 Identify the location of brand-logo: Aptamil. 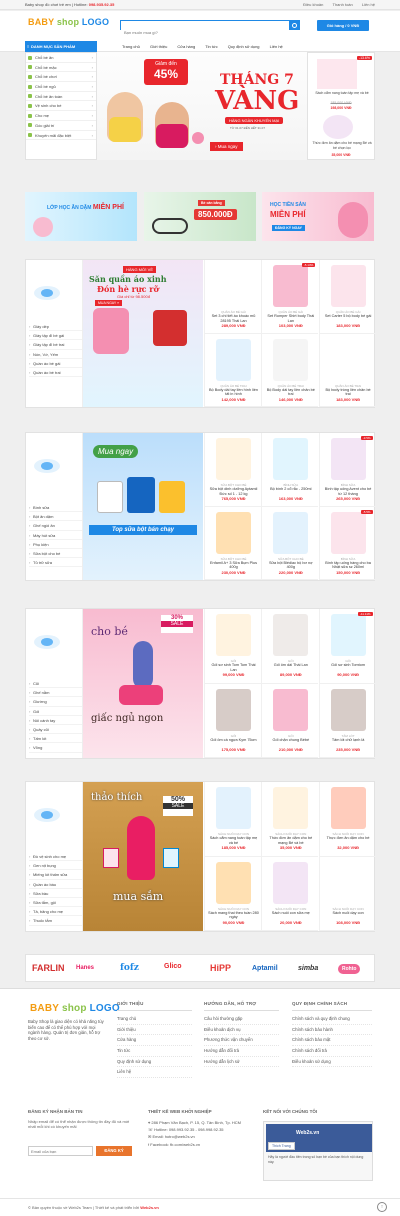
(265, 968).